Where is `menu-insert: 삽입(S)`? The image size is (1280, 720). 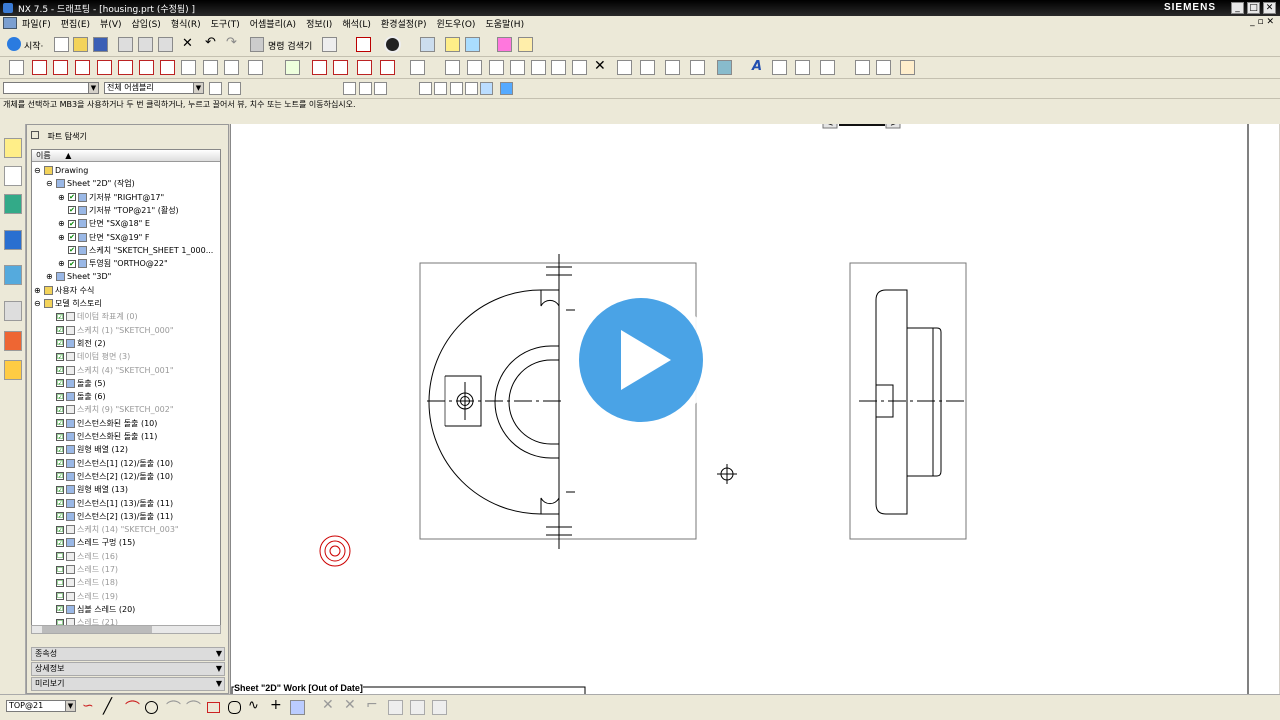
menu-insert: 삽입(S) is located at coordinates (146, 23).